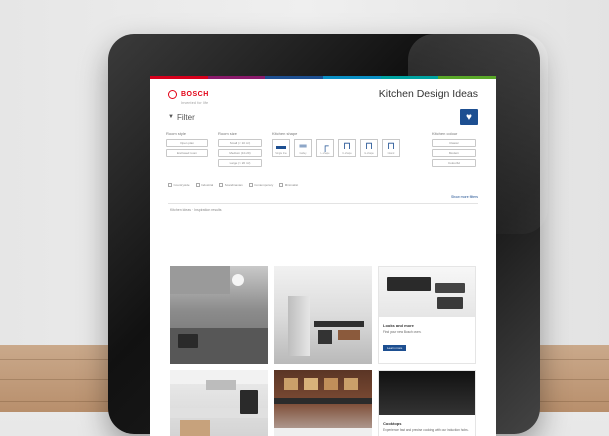 Image resolution: width=609 pixels, height=436 pixels. Describe the element at coordinates (398, 325) in the screenshot. I see `card-title: Looks and more` at that location.